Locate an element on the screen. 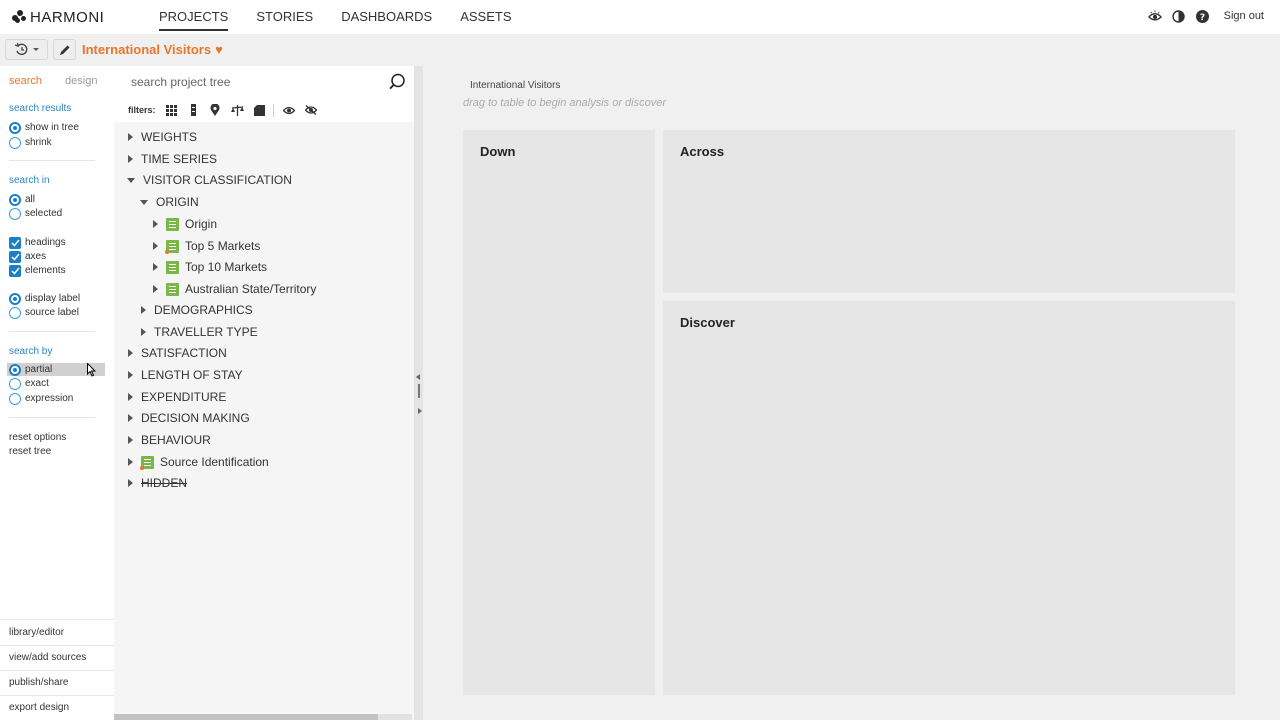 The width and height of the screenshot is (1280, 720). reset-options-link: reset options is located at coordinates (37, 437).